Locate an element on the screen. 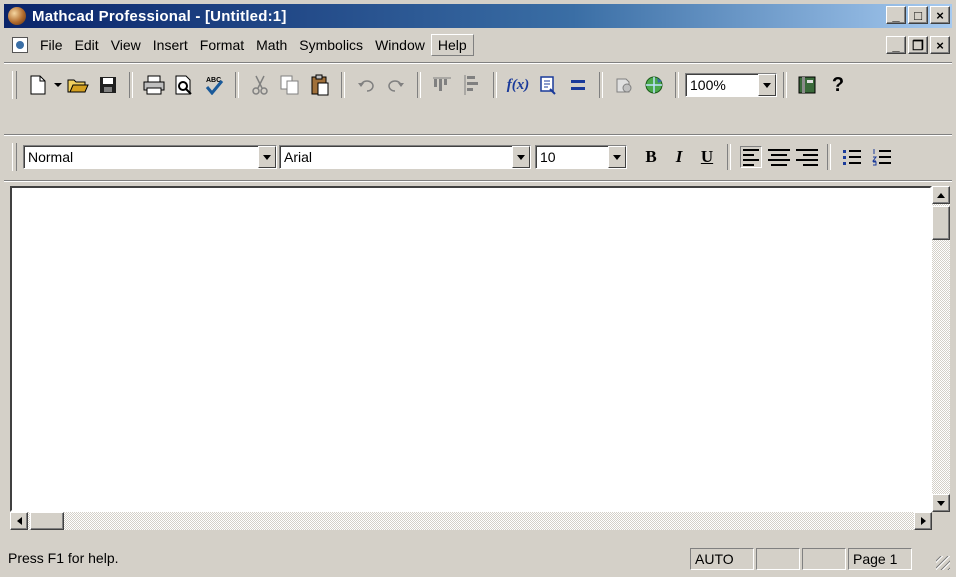 This screenshot has width=956, height=577. save-disk-icon is located at coordinates (108, 85).